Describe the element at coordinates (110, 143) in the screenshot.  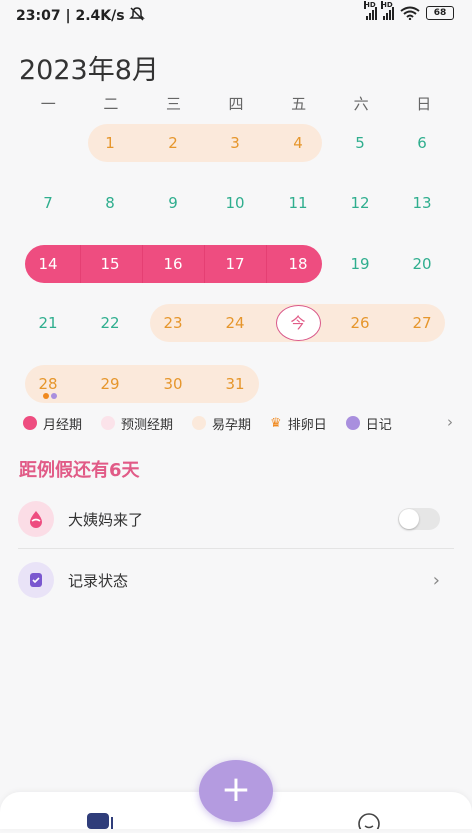
I see `calendar-day: 1` at that location.